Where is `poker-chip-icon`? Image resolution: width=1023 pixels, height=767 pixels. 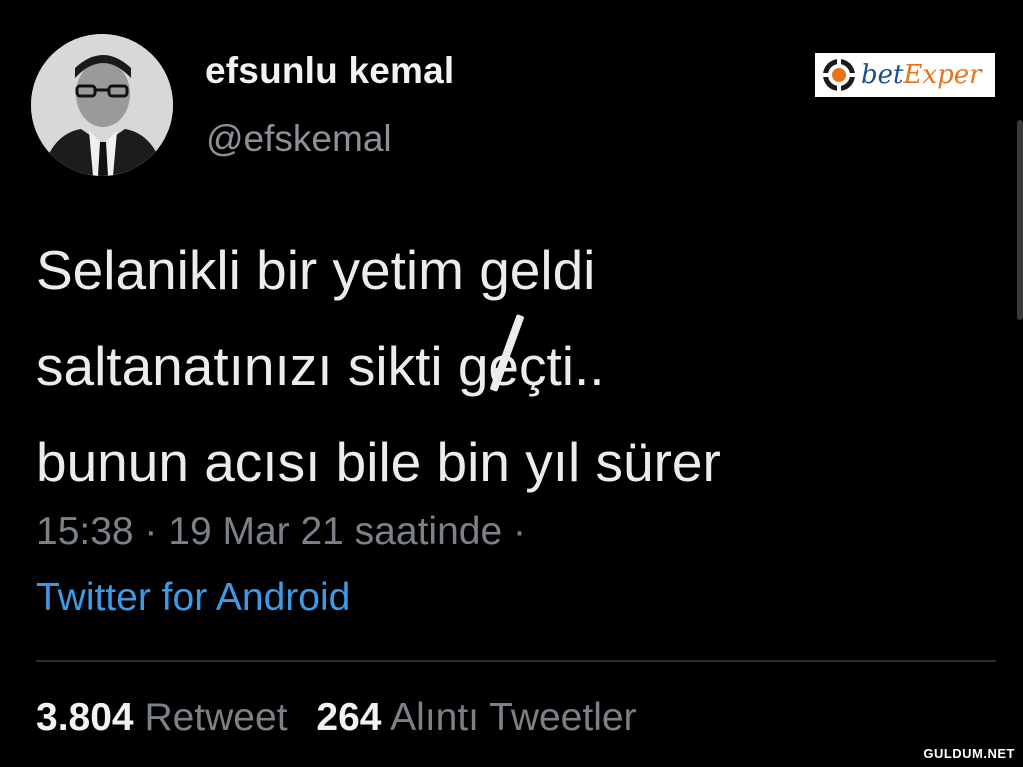
poker-chip-icon is located at coordinates (839, 75).